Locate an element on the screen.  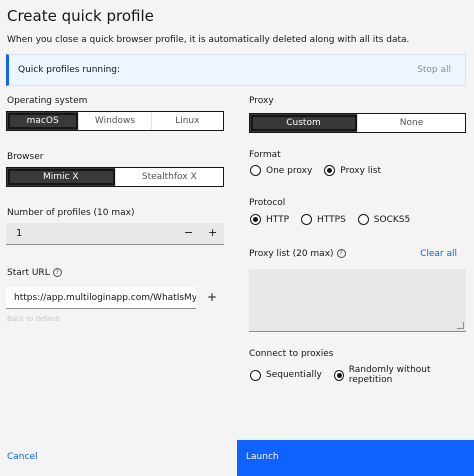
banner-text: Quick profiles running: is located at coordinates (69, 70).